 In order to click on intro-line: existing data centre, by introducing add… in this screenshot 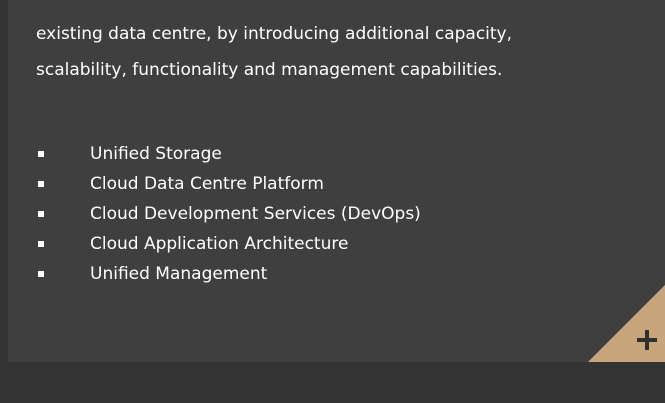, I will do `click(274, 34)`.